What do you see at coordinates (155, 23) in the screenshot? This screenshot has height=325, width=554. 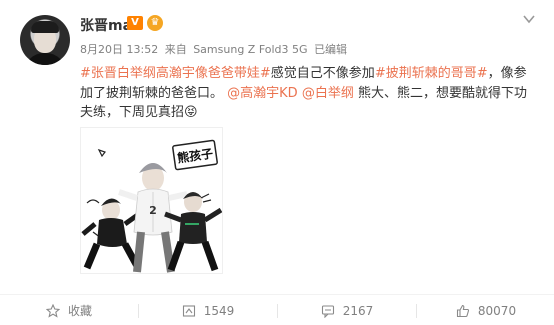 I see `crown-icon: ♛` at bounding box center [155, 23].